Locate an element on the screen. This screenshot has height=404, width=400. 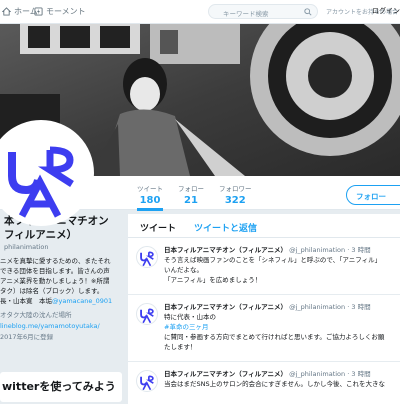
tweet-line: たします！ is located at coordinates (180, 347).